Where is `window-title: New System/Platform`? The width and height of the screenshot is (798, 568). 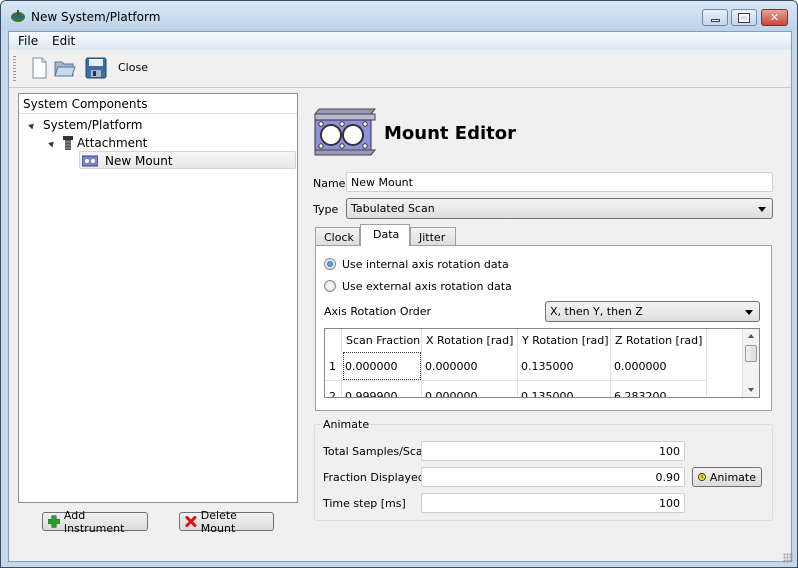 window-title: New System/Platform is located at coordinates (96, 17).